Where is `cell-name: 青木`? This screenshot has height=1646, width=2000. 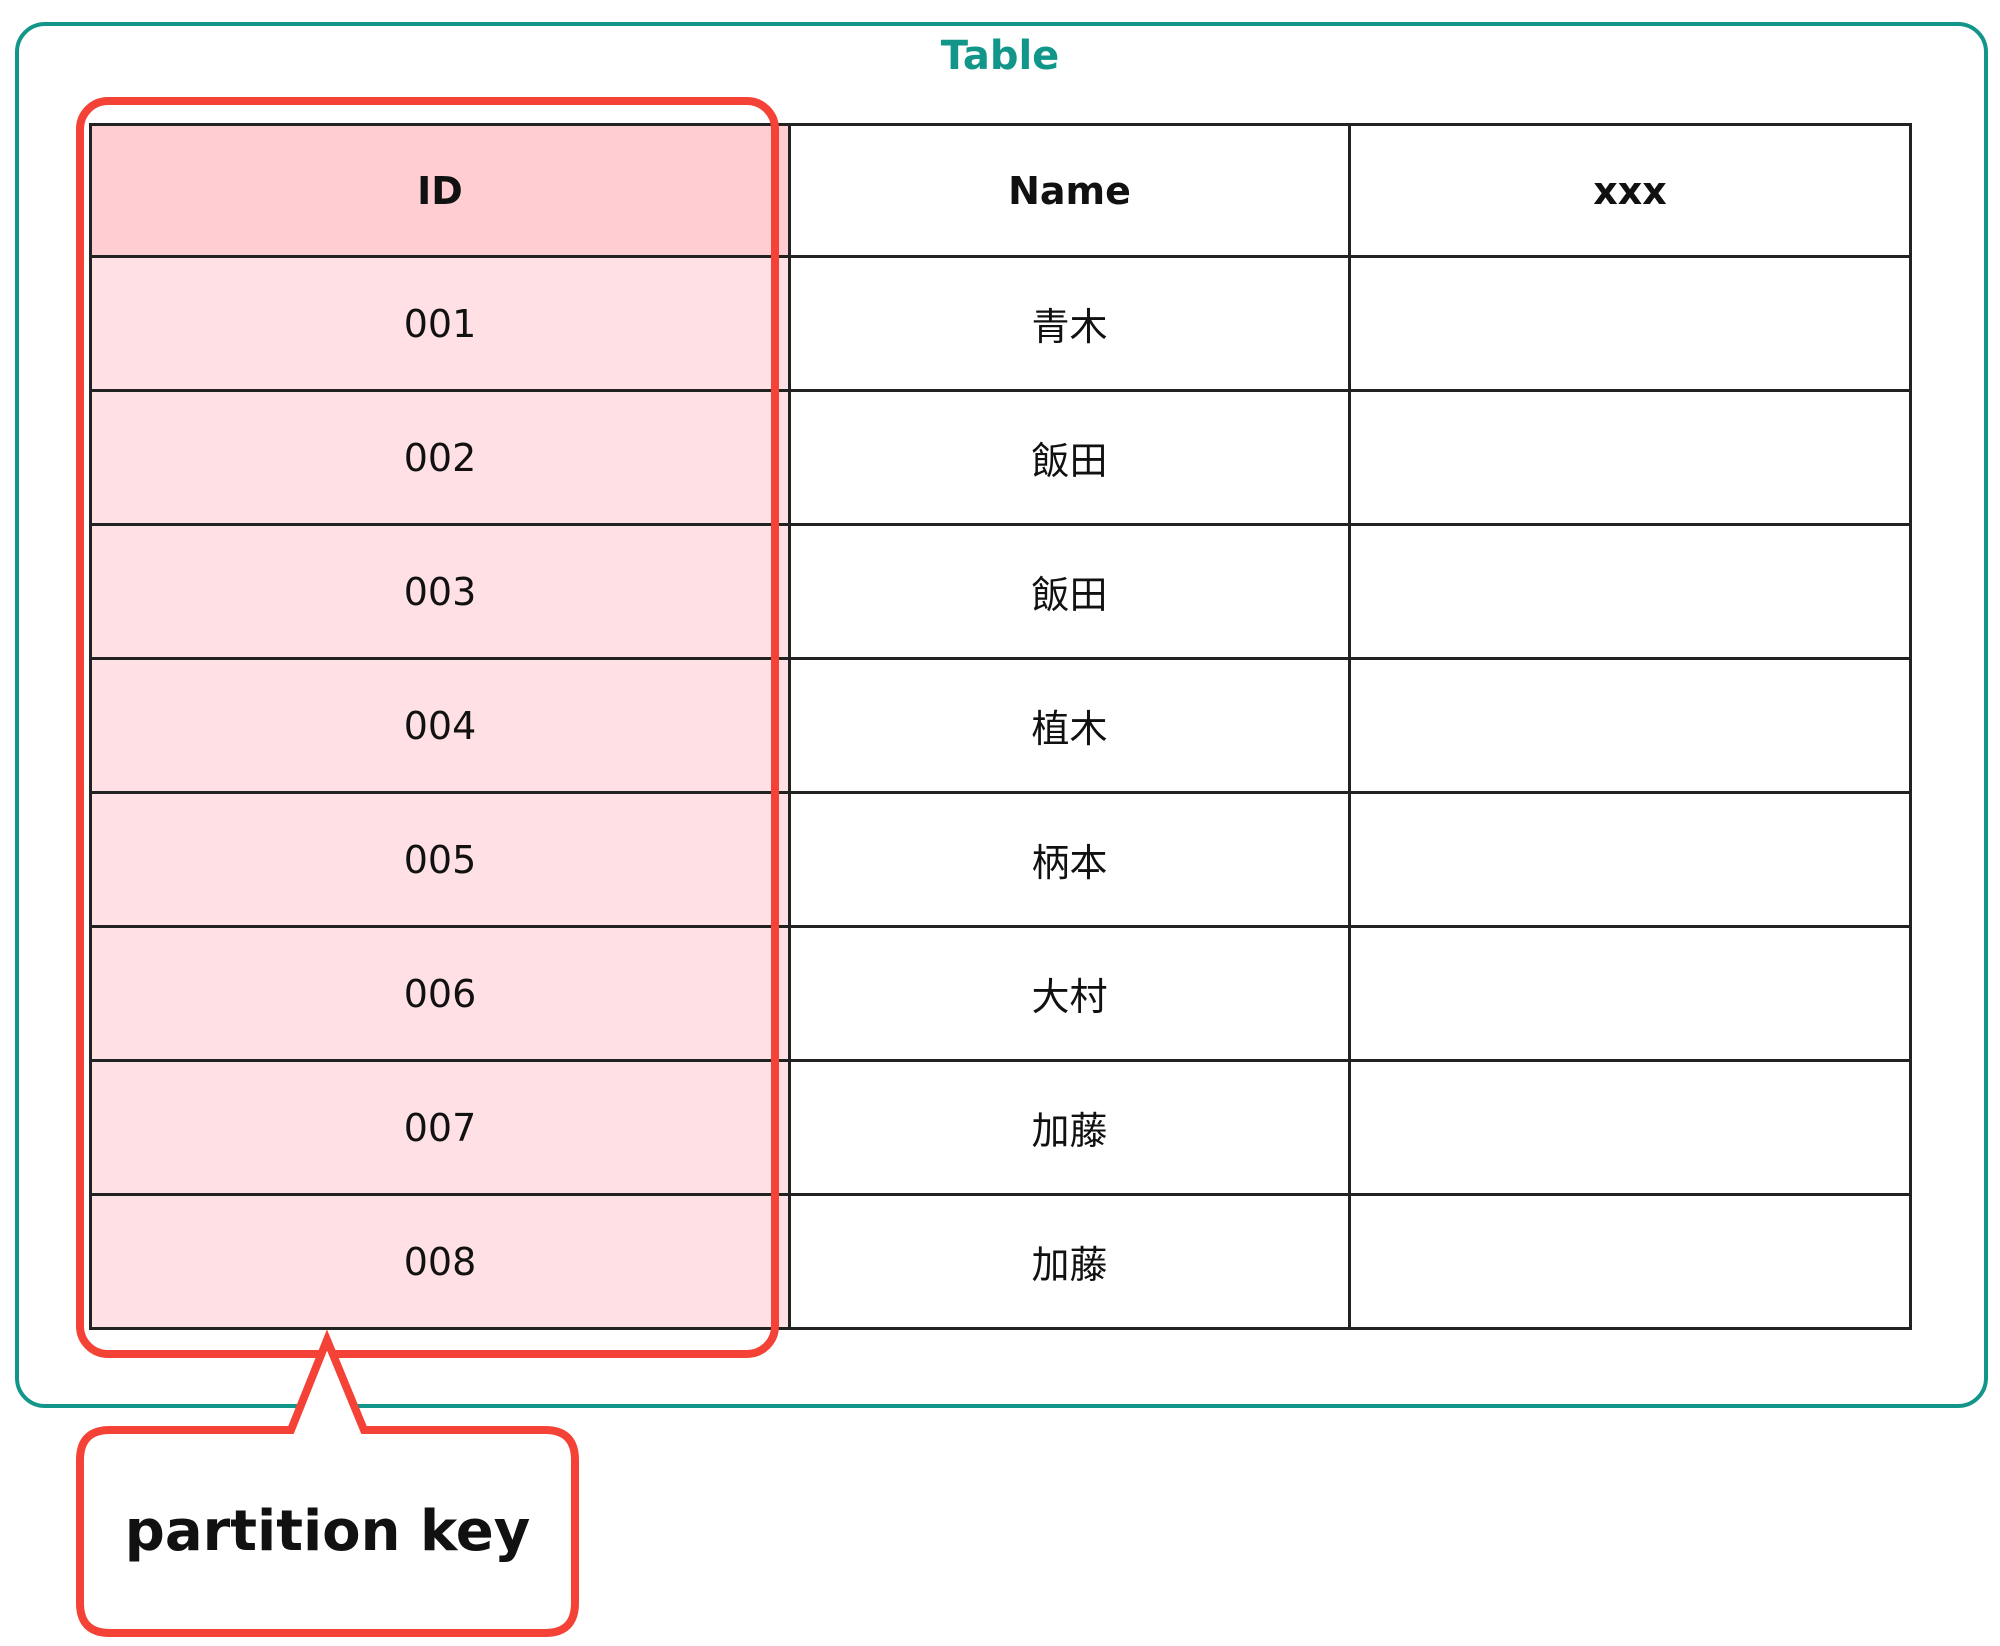 cell-name: 青木 is located at coordinates (1069, 323).